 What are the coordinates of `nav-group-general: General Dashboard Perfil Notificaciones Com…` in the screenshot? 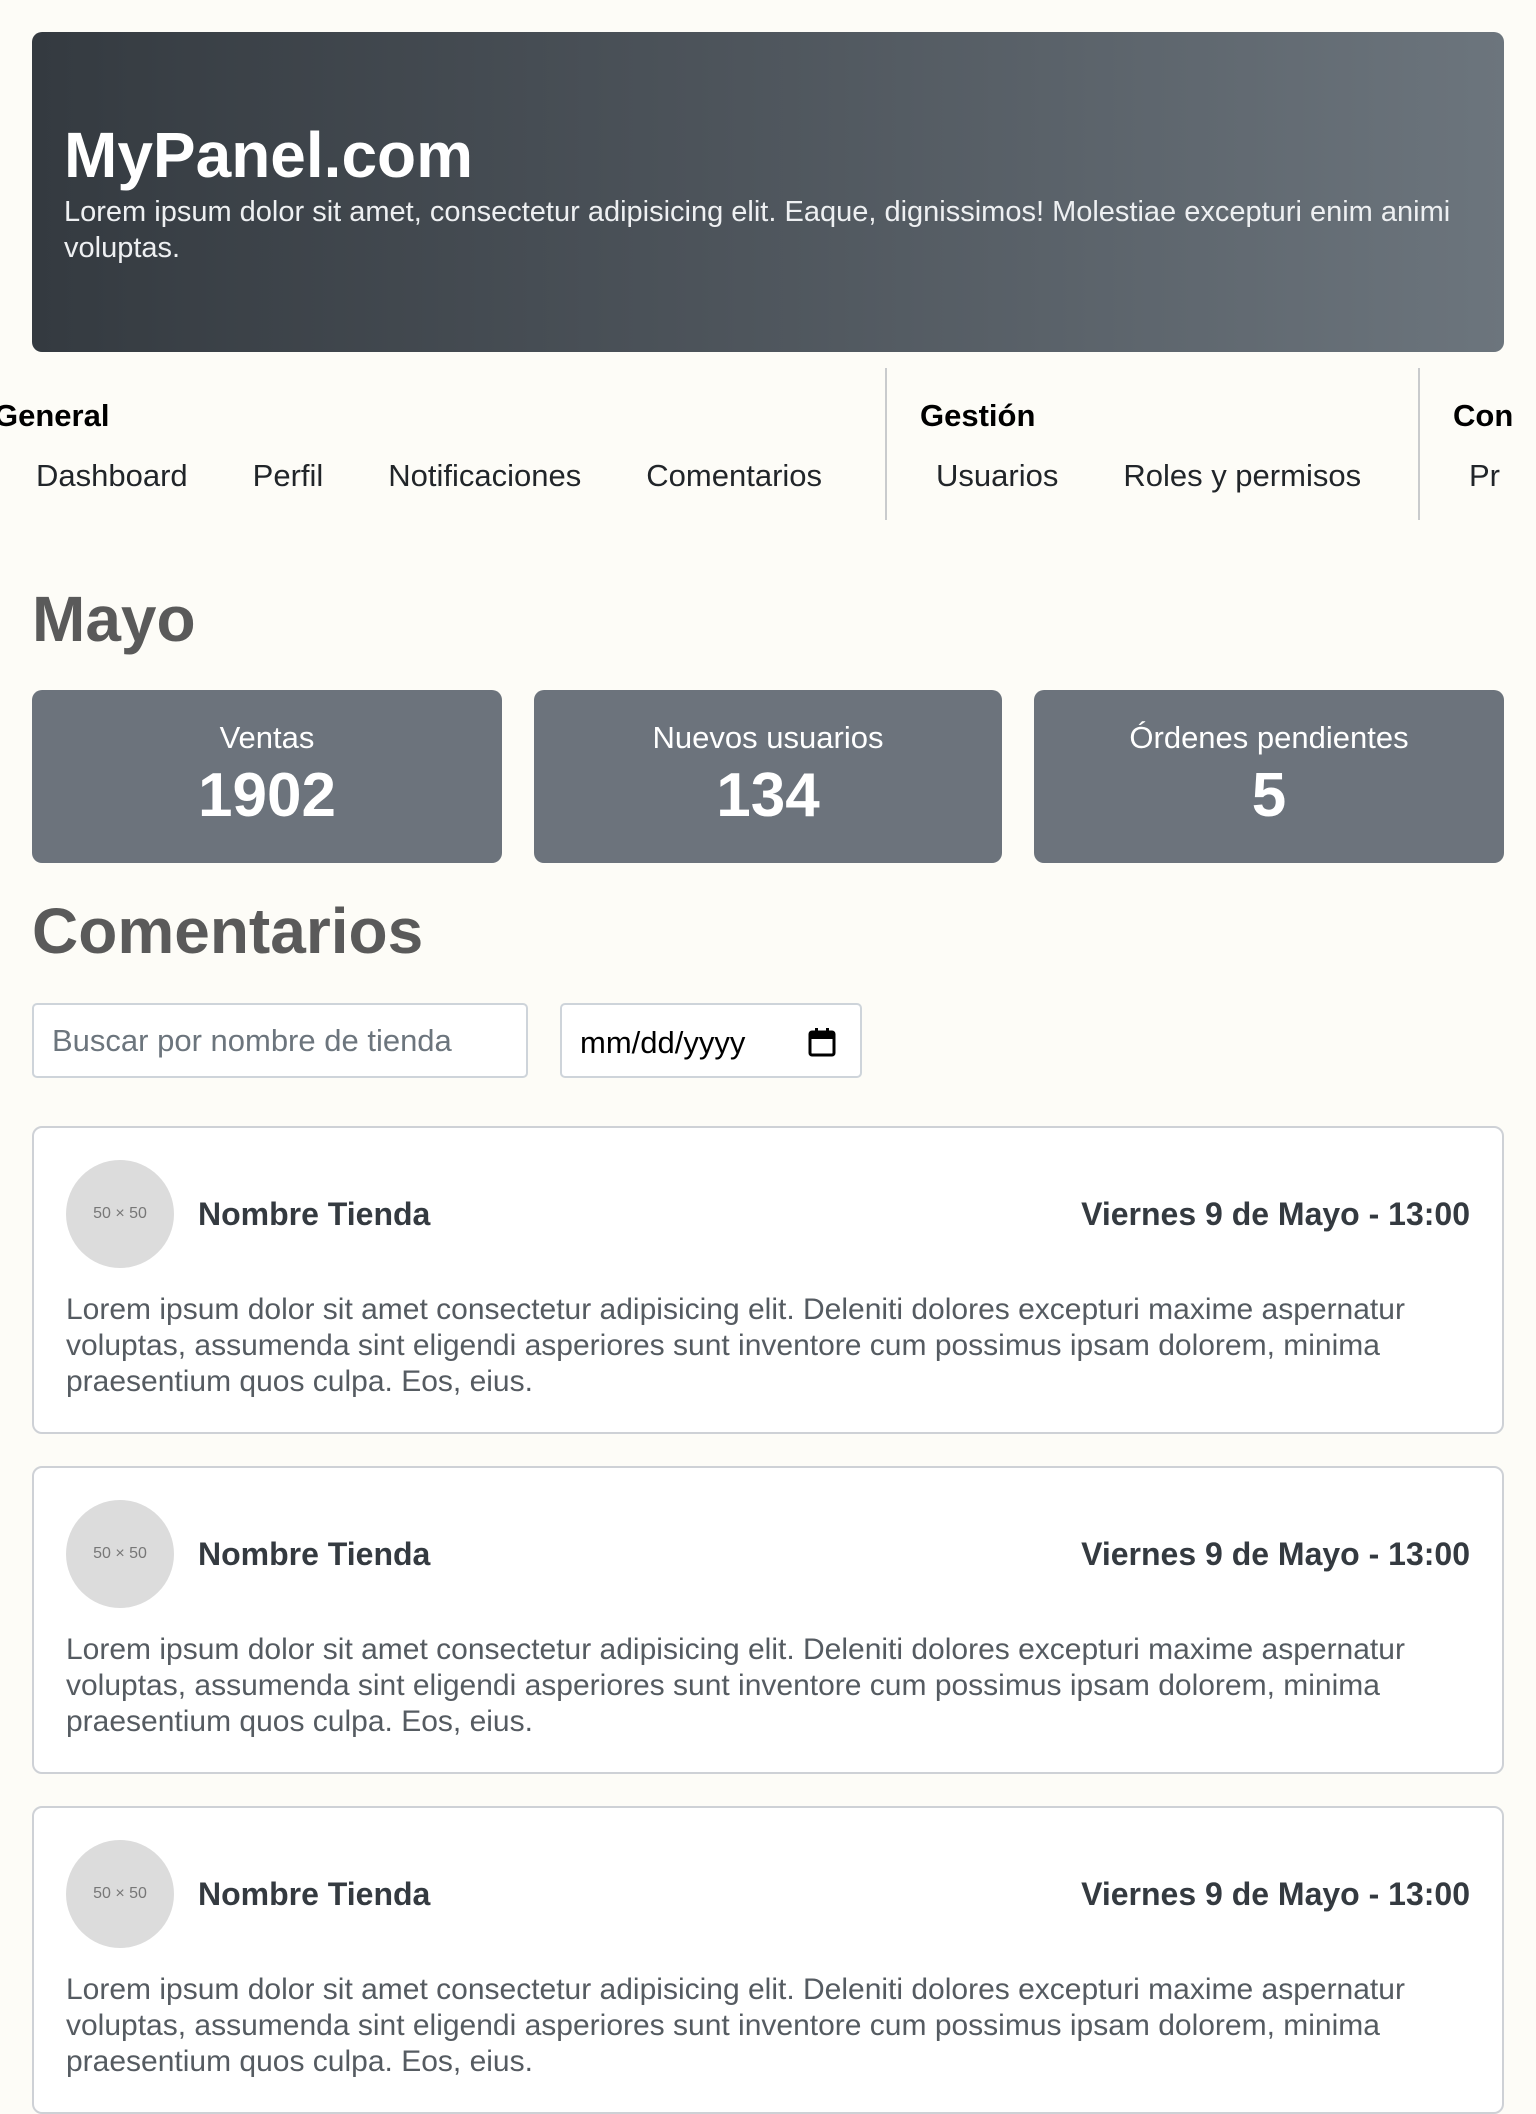 It's located at (442, 444).